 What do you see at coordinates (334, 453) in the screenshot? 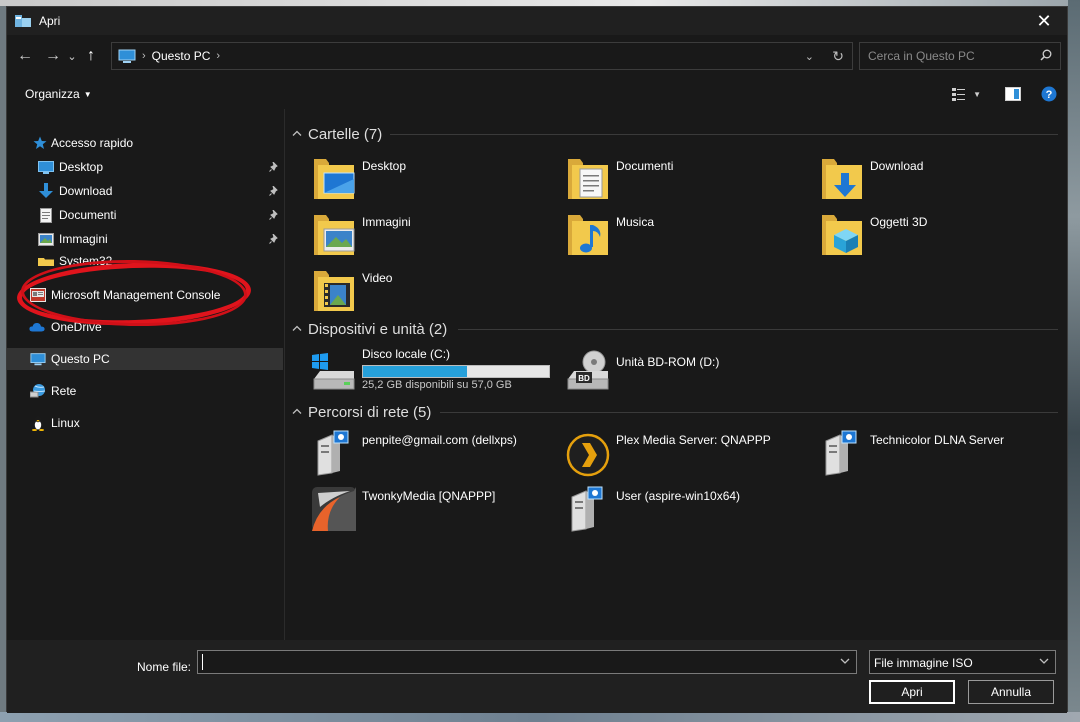
I see `media-server-icon` at bounding box center [334, 453].